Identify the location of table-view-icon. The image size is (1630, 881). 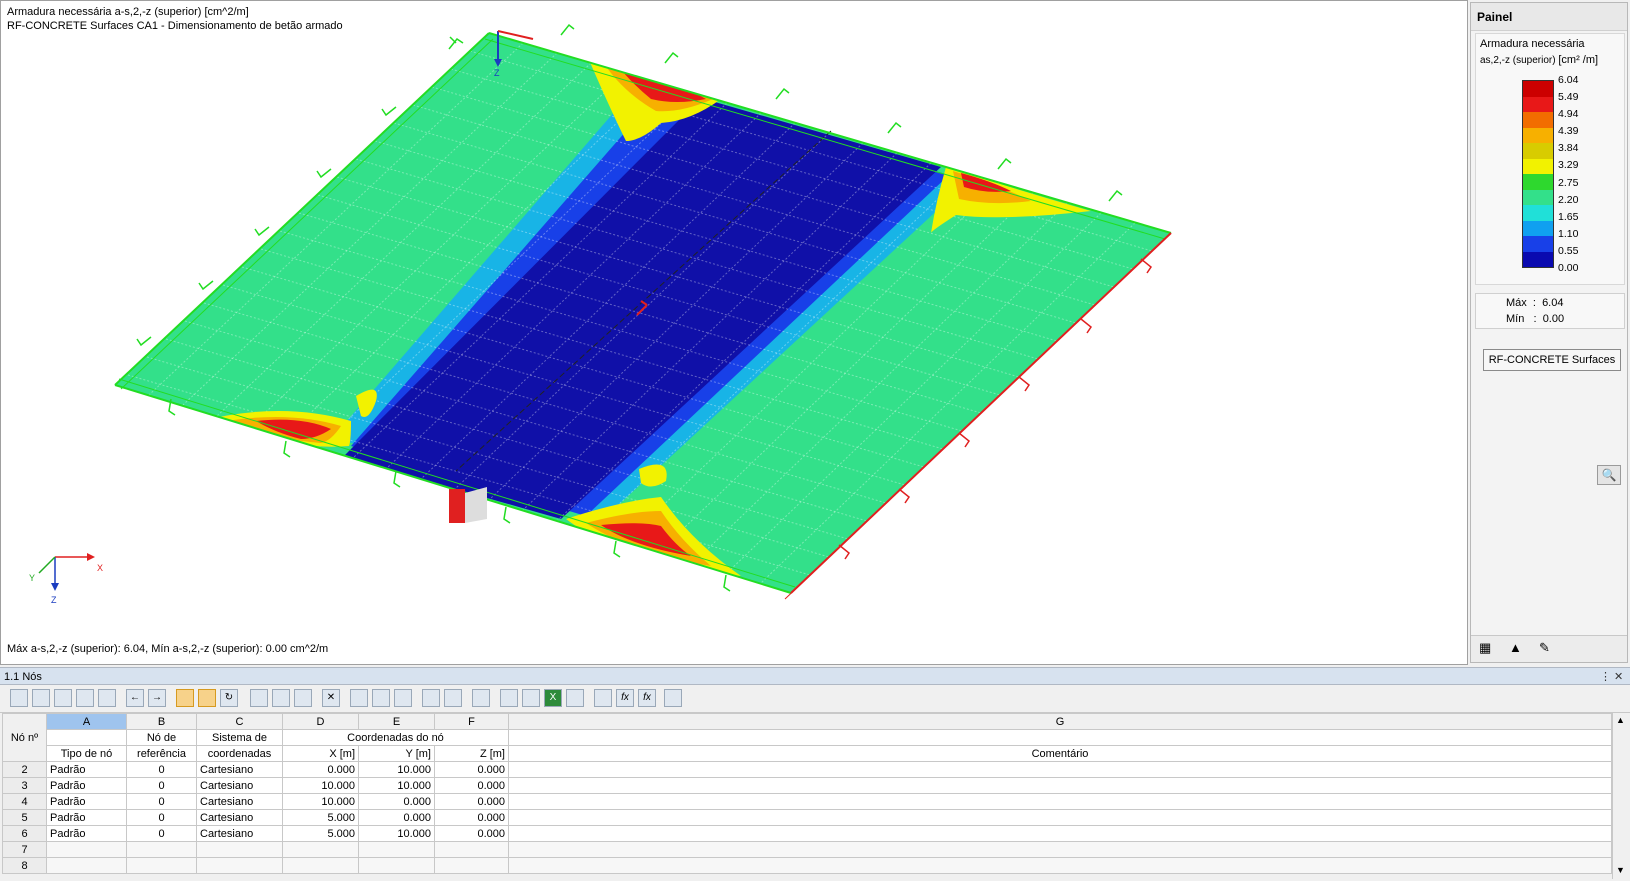
(107, 698).